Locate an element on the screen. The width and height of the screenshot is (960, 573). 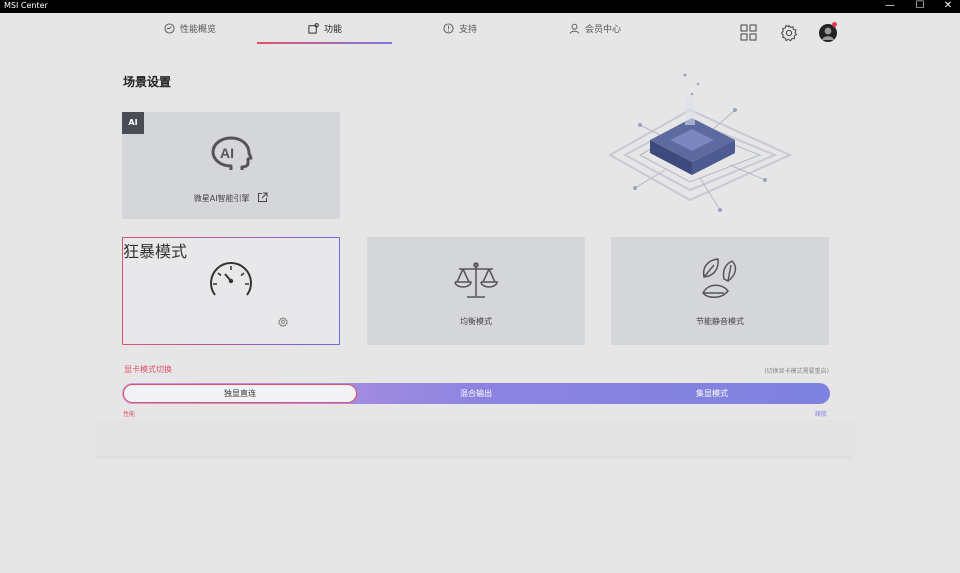
minimize-button: — is located at coordinates (890, 6).